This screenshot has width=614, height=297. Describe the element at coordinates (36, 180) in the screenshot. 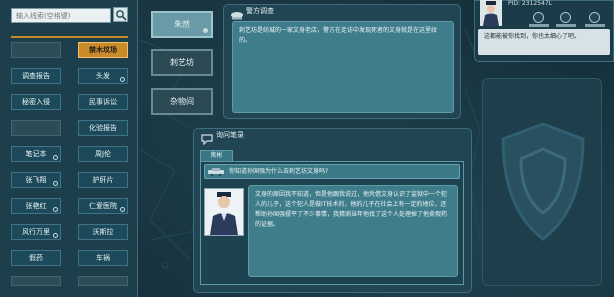

I see `clue-cell: 张飞翔` at that location.